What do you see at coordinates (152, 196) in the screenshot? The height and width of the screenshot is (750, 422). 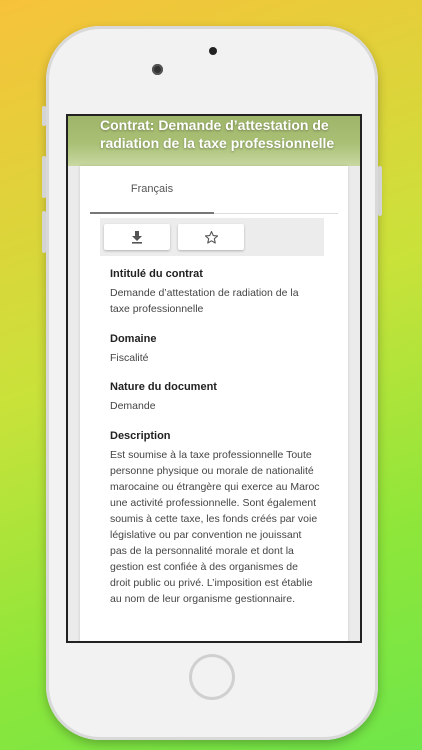 I see `tab-francais: Français` at bounding box center [152, 196].